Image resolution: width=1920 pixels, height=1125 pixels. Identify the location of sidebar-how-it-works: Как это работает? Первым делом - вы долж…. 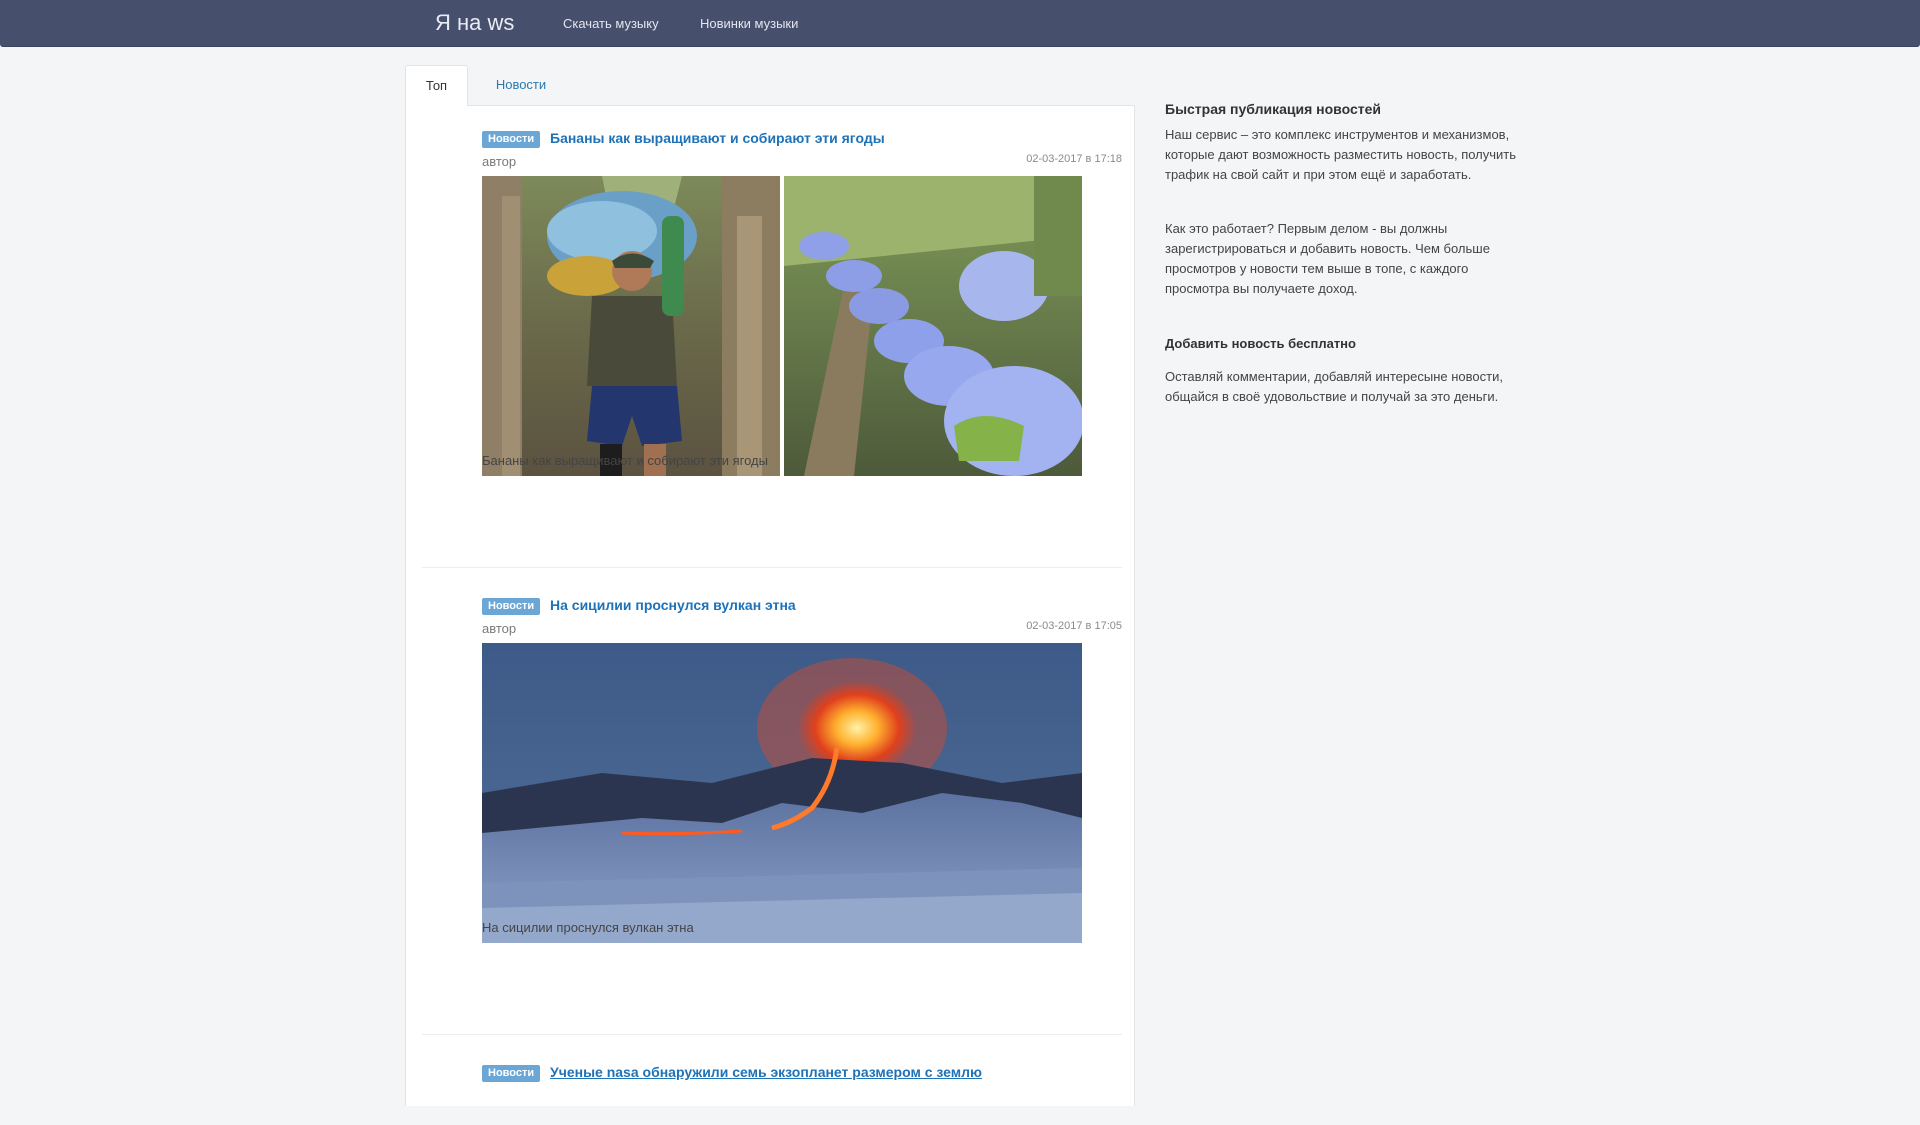
(1327, 258).